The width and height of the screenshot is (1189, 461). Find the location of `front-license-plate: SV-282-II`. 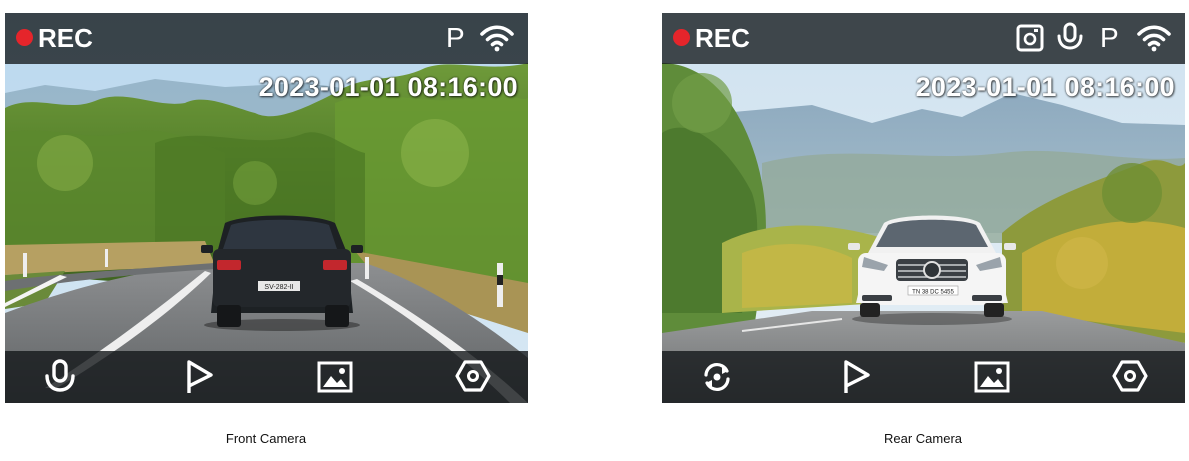

front-license-plate: SV-282-II is located at coordinates (278, 287).